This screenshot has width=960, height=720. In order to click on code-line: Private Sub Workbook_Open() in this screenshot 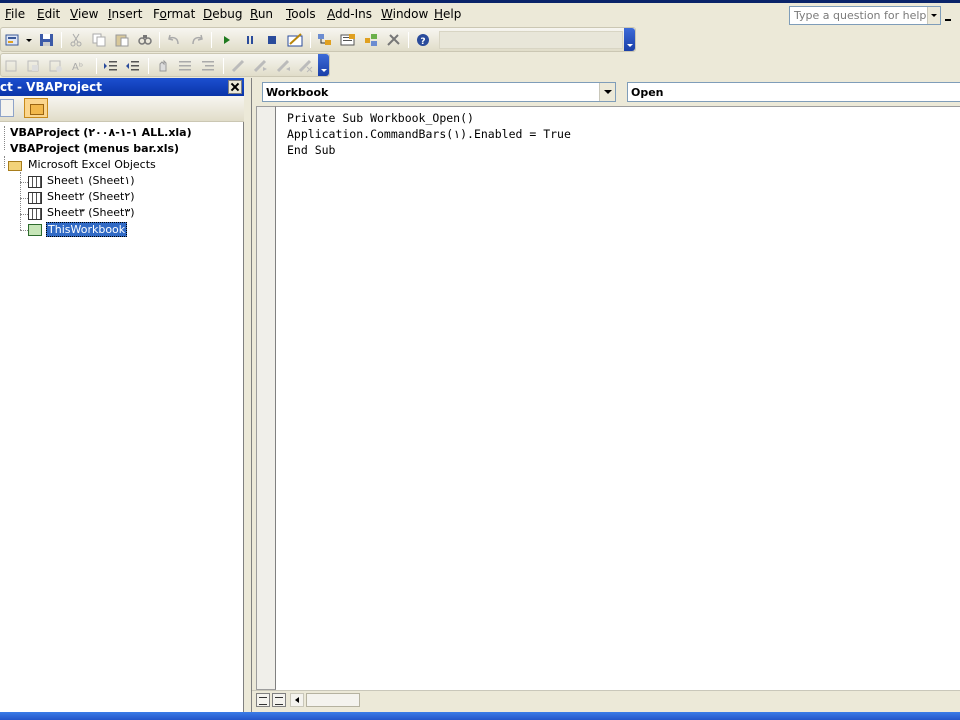, I will do `click(380, 118)`.